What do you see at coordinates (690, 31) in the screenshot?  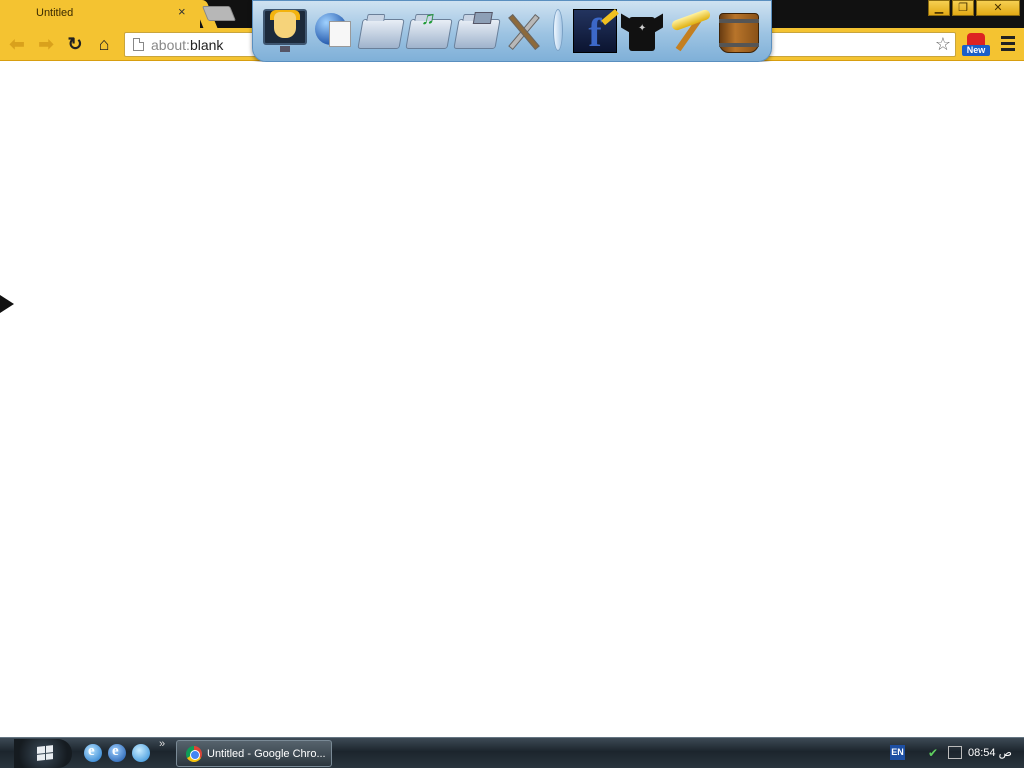 I see `pickaxe-icon` at bounding box center [690, 31].